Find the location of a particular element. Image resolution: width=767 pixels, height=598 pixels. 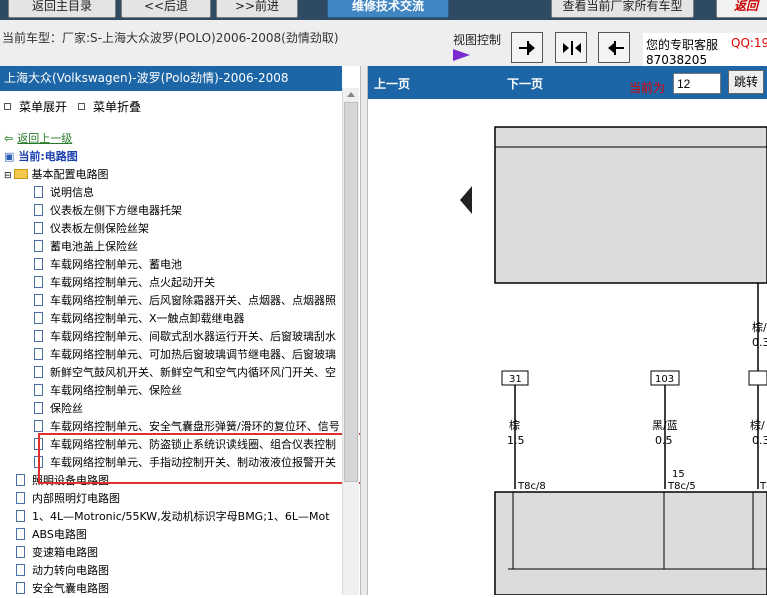

tree-item: 车载网络控制单元、可加热后窗玻璃调节继电器、后窗玻璃 is located at coordinates (185, 355).